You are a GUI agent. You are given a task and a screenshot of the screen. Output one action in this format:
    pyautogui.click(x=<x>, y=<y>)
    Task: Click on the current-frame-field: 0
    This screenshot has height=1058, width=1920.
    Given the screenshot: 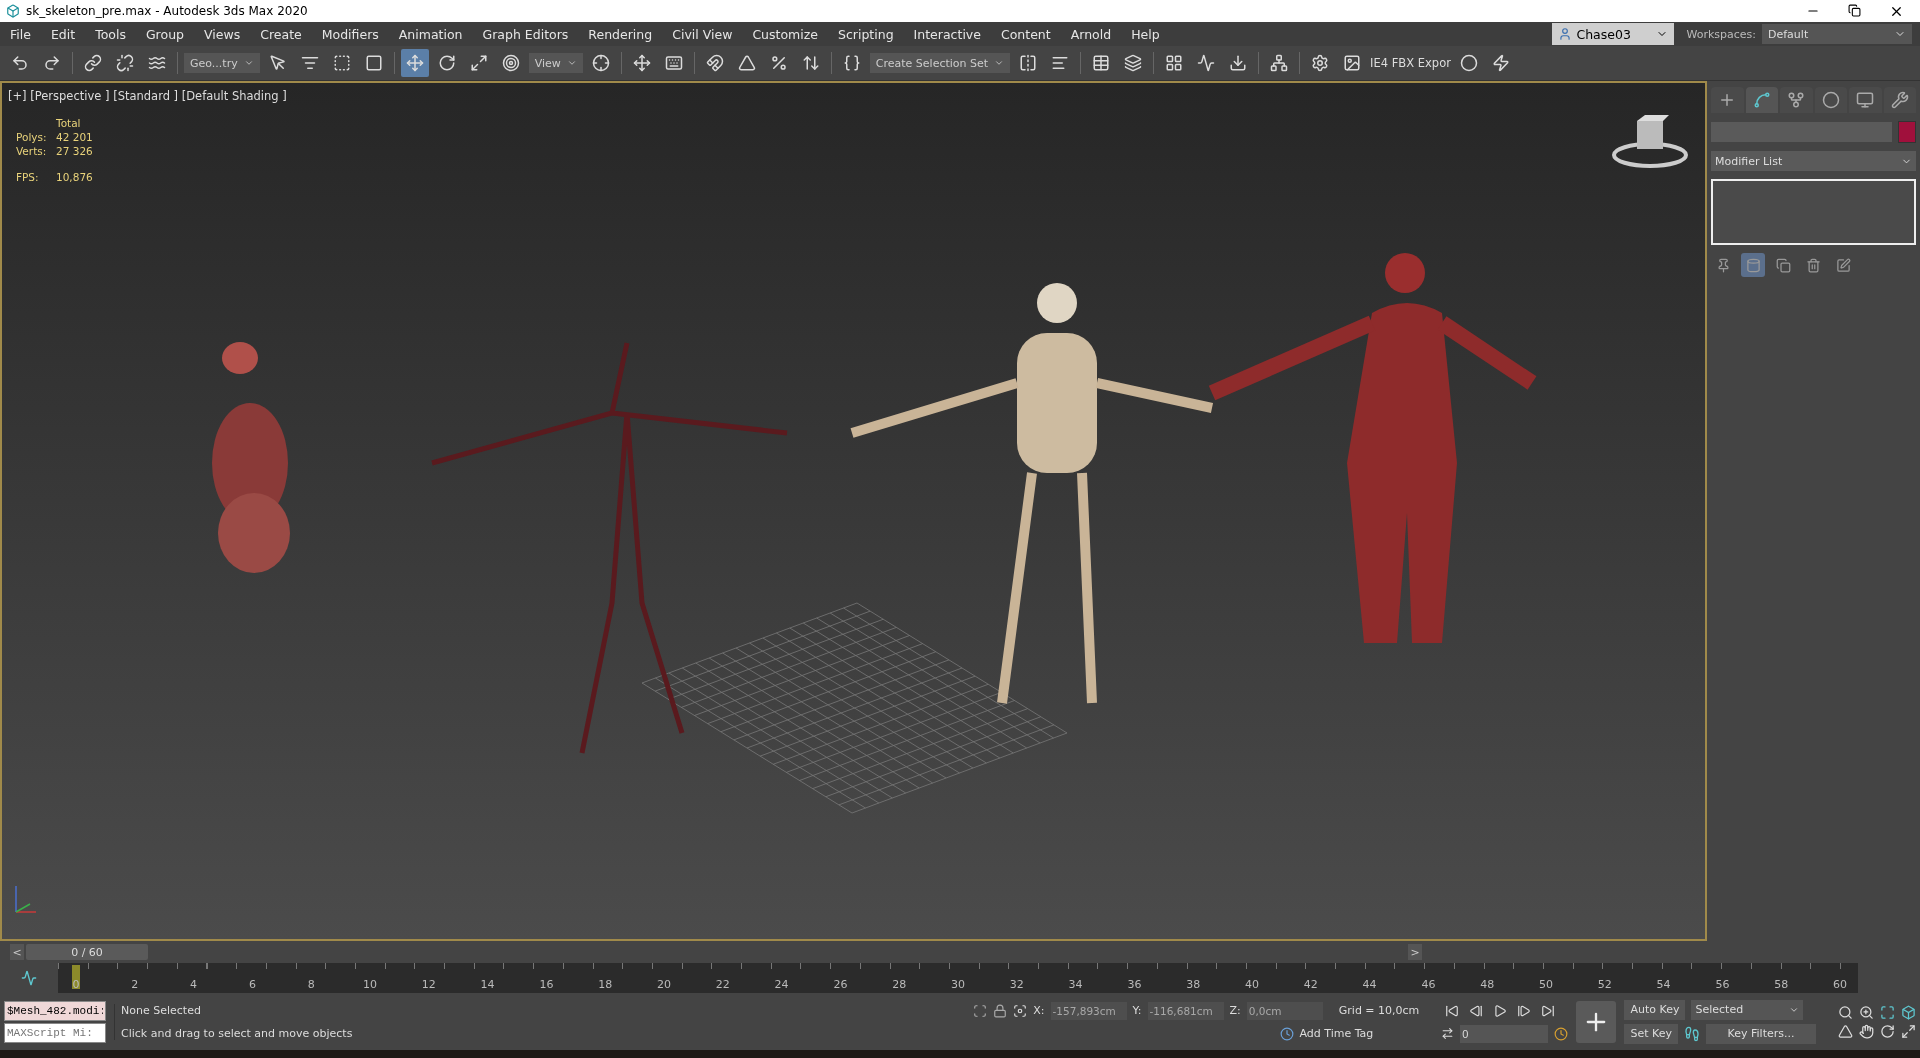 What is the action you would take?
    pyautogui.click(x=1504, y=1033)
    